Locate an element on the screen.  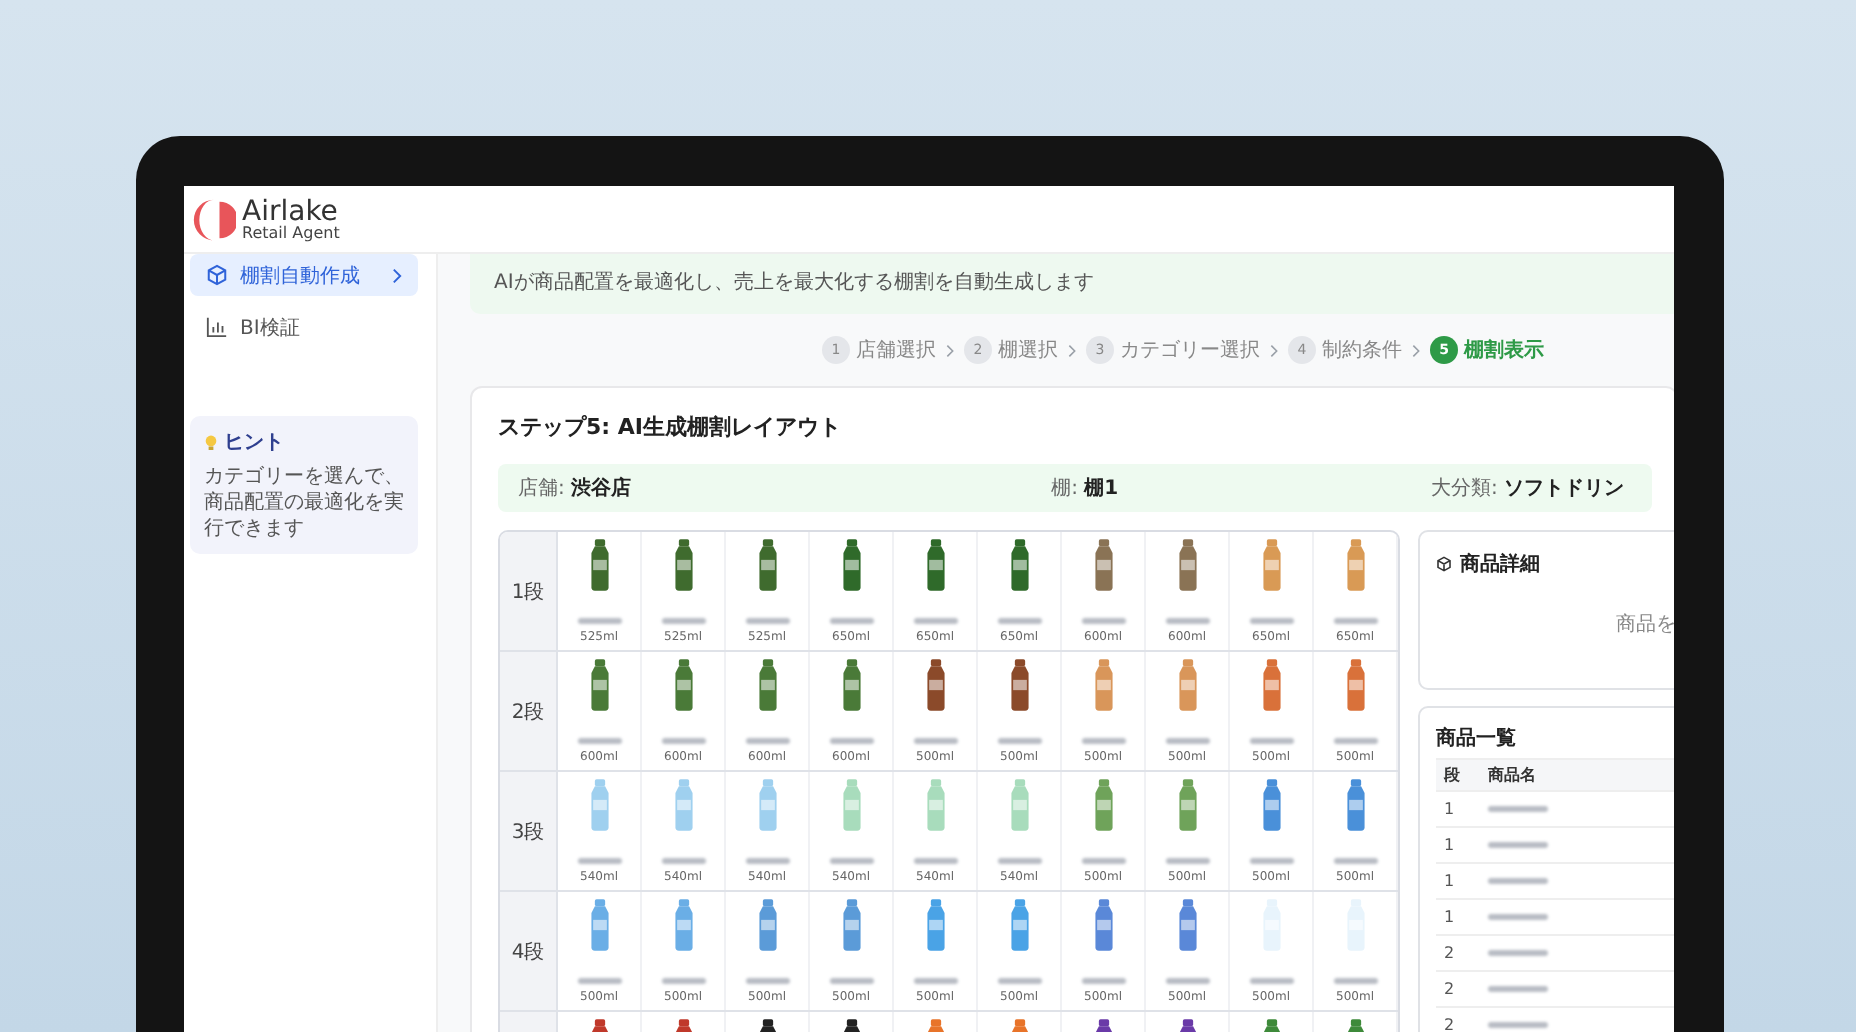
sidebar-item: 棚割自動作成 is located at coordinates (304, 275).